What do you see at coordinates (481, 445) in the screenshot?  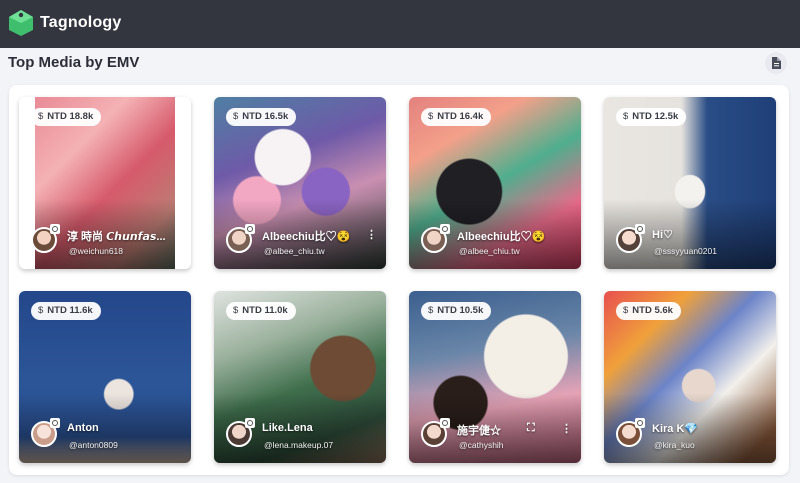 I see `creator-handle: @cathyshih` at bounding box center [481, 445].